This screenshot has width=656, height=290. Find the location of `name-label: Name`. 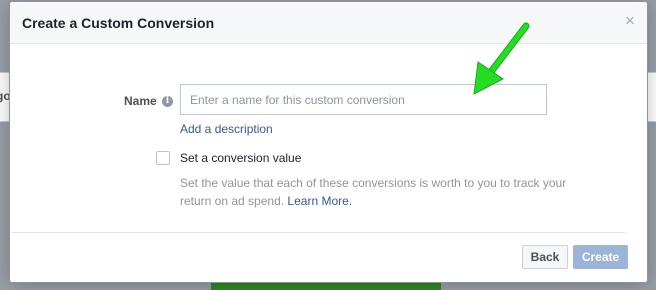

name-label: Name is located at coordinates (140, 101).